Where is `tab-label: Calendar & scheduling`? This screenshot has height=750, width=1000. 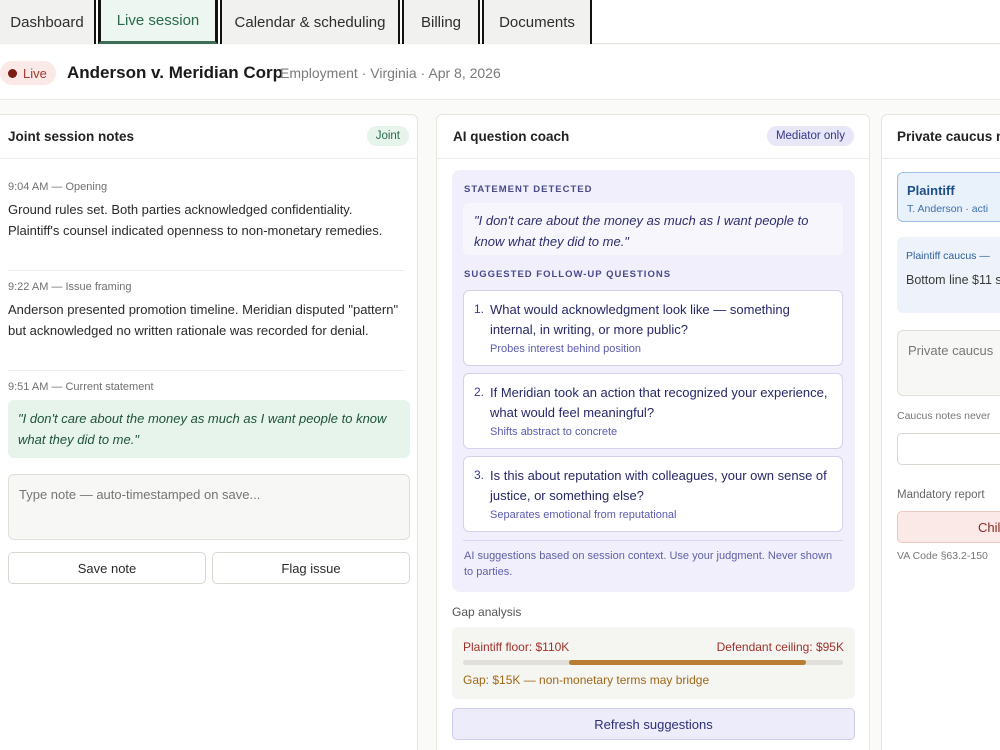 tab-label: Calendar & scheduling is located at coordinates (310, 22).